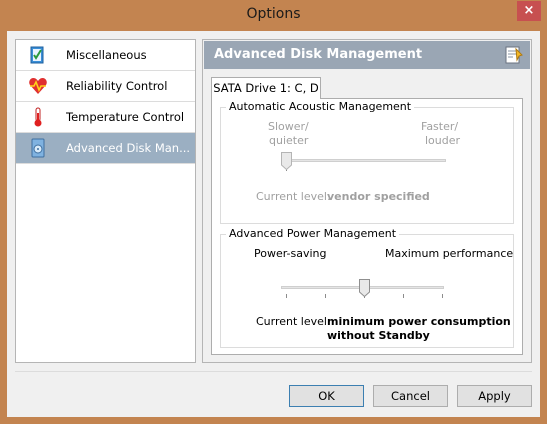  I want to click on tab-sata-drive-1: SATA Drive 1: C, D, so click(266, 88).